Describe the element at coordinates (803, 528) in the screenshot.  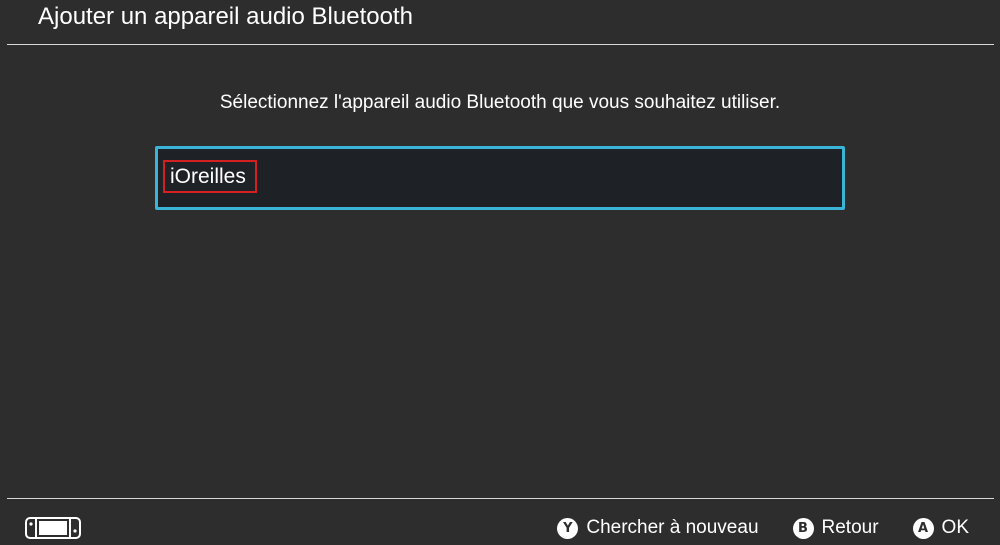
I see `b-button-icon: B` at that location.